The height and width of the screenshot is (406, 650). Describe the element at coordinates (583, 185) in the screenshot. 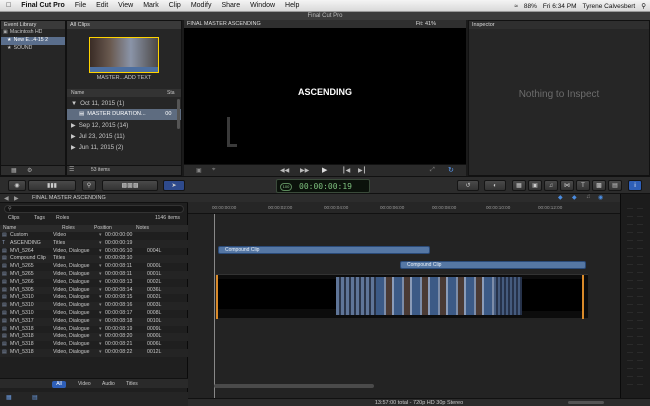

I see `titles-button: T` at that location.